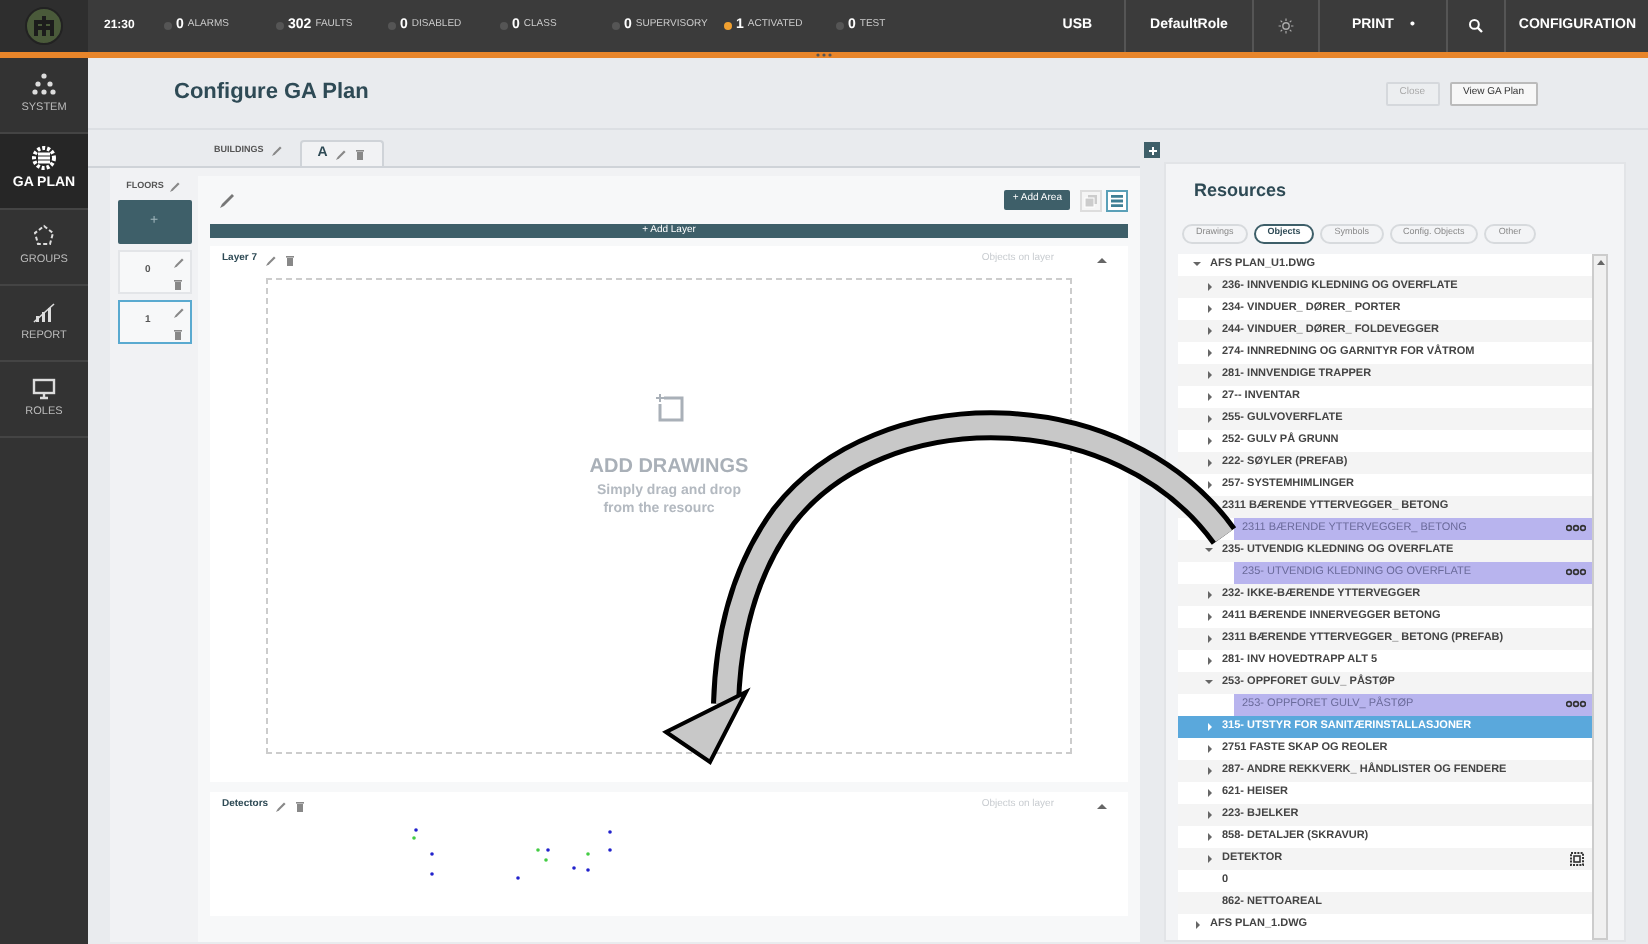  I want to click on add-button, so click(1152, 150).